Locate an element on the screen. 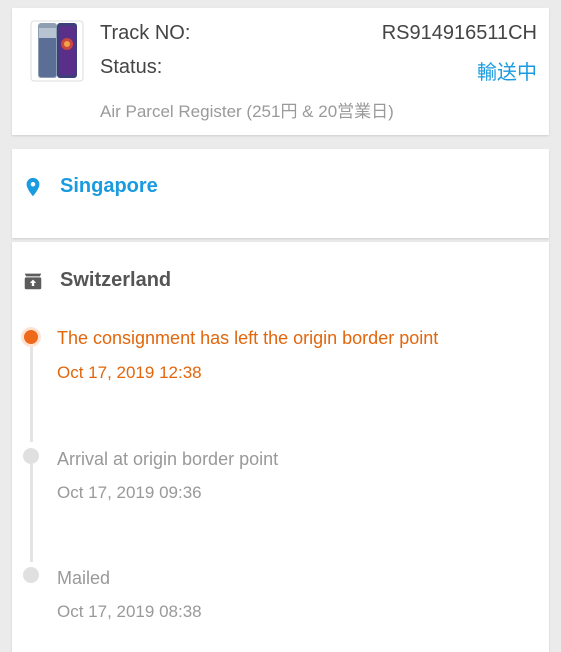 Image resolution: width=561 pixels, height=652 pixels. event-date: Oct 17, 2019 12:38 is located at coordinates (129, 372).